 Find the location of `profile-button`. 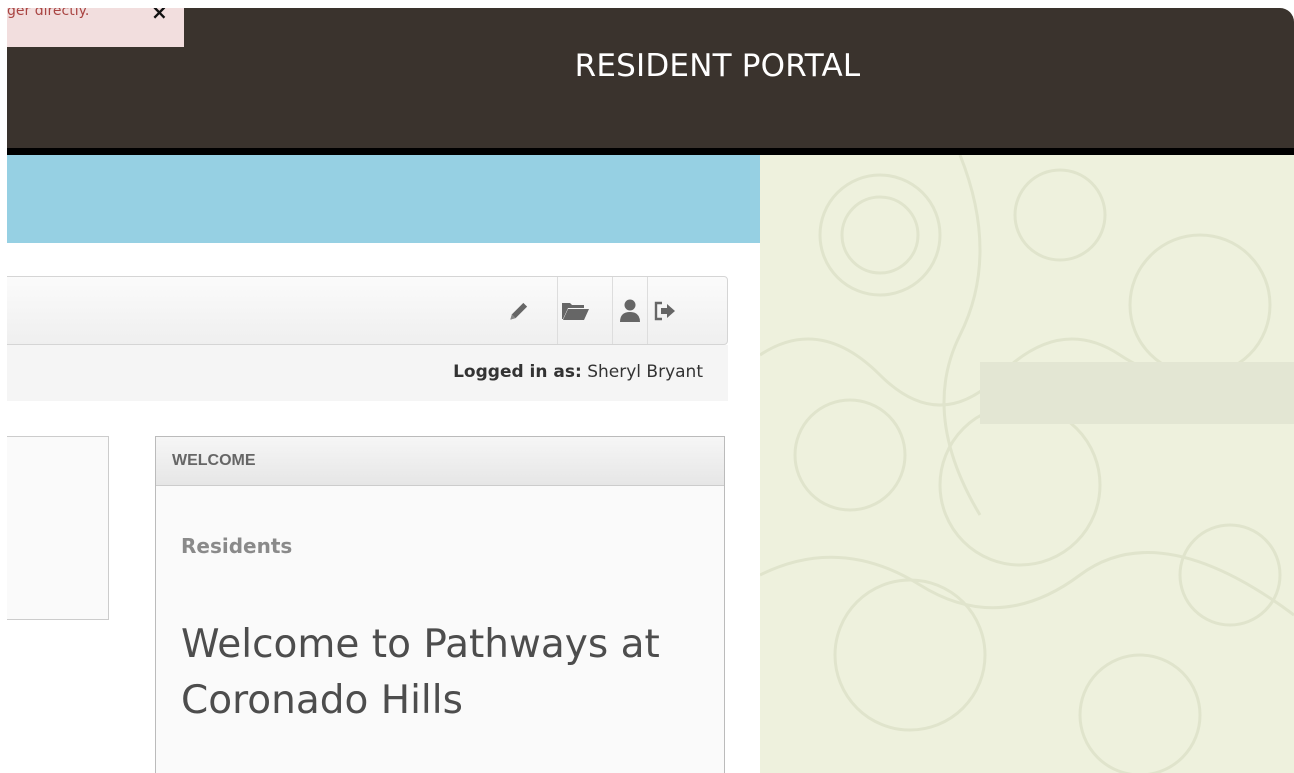

profile-button is located at coordinates (629, 310).